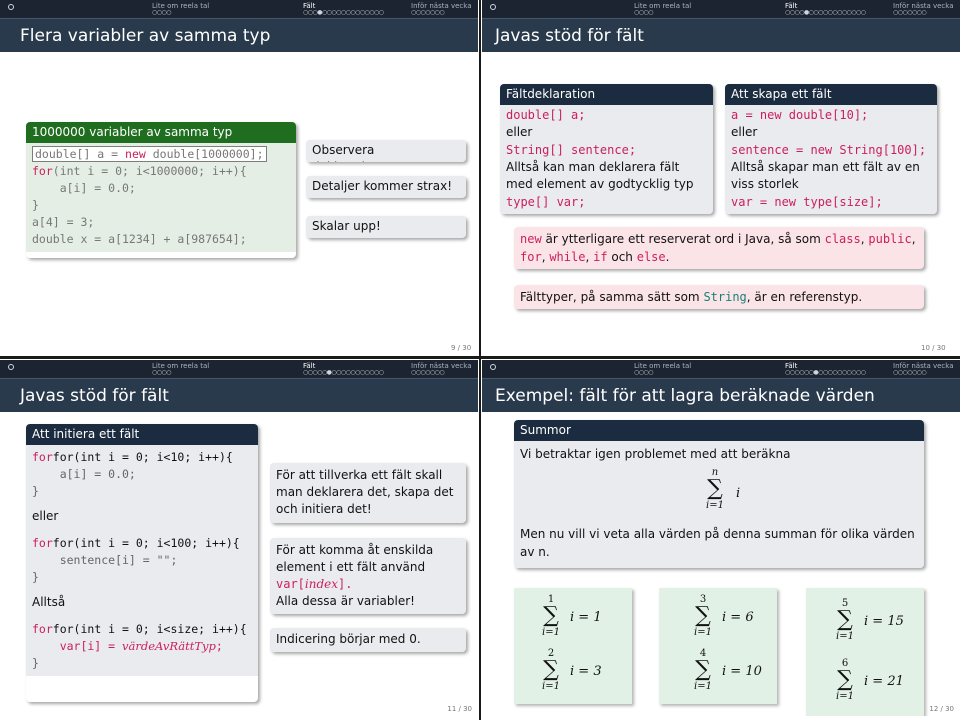  What do you see at coordinates (139, 629) in the screenshot?
I see `code-line: forfor(int i = 0; i<size; i++){` at bounding box center [139, 629].